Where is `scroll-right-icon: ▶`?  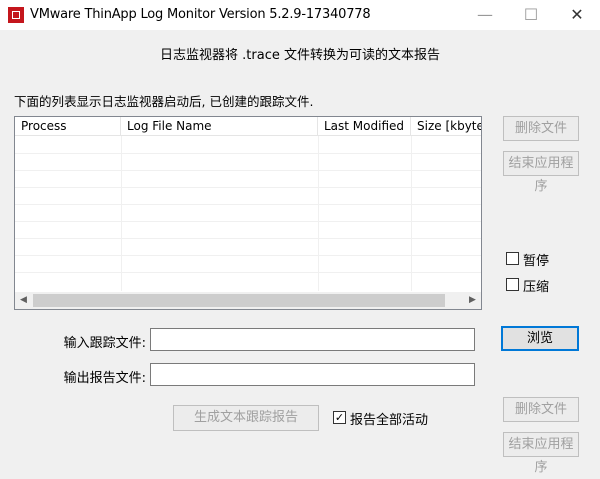
scroll-right-icon: ▶ is located at coordinates (472, 300).